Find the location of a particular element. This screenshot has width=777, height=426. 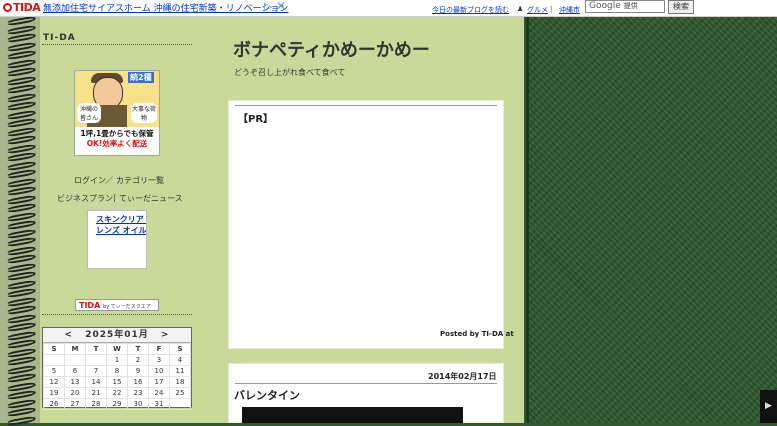

calendar-week: 26 27 28 29 30 31 is located at coordinates (117, 404).